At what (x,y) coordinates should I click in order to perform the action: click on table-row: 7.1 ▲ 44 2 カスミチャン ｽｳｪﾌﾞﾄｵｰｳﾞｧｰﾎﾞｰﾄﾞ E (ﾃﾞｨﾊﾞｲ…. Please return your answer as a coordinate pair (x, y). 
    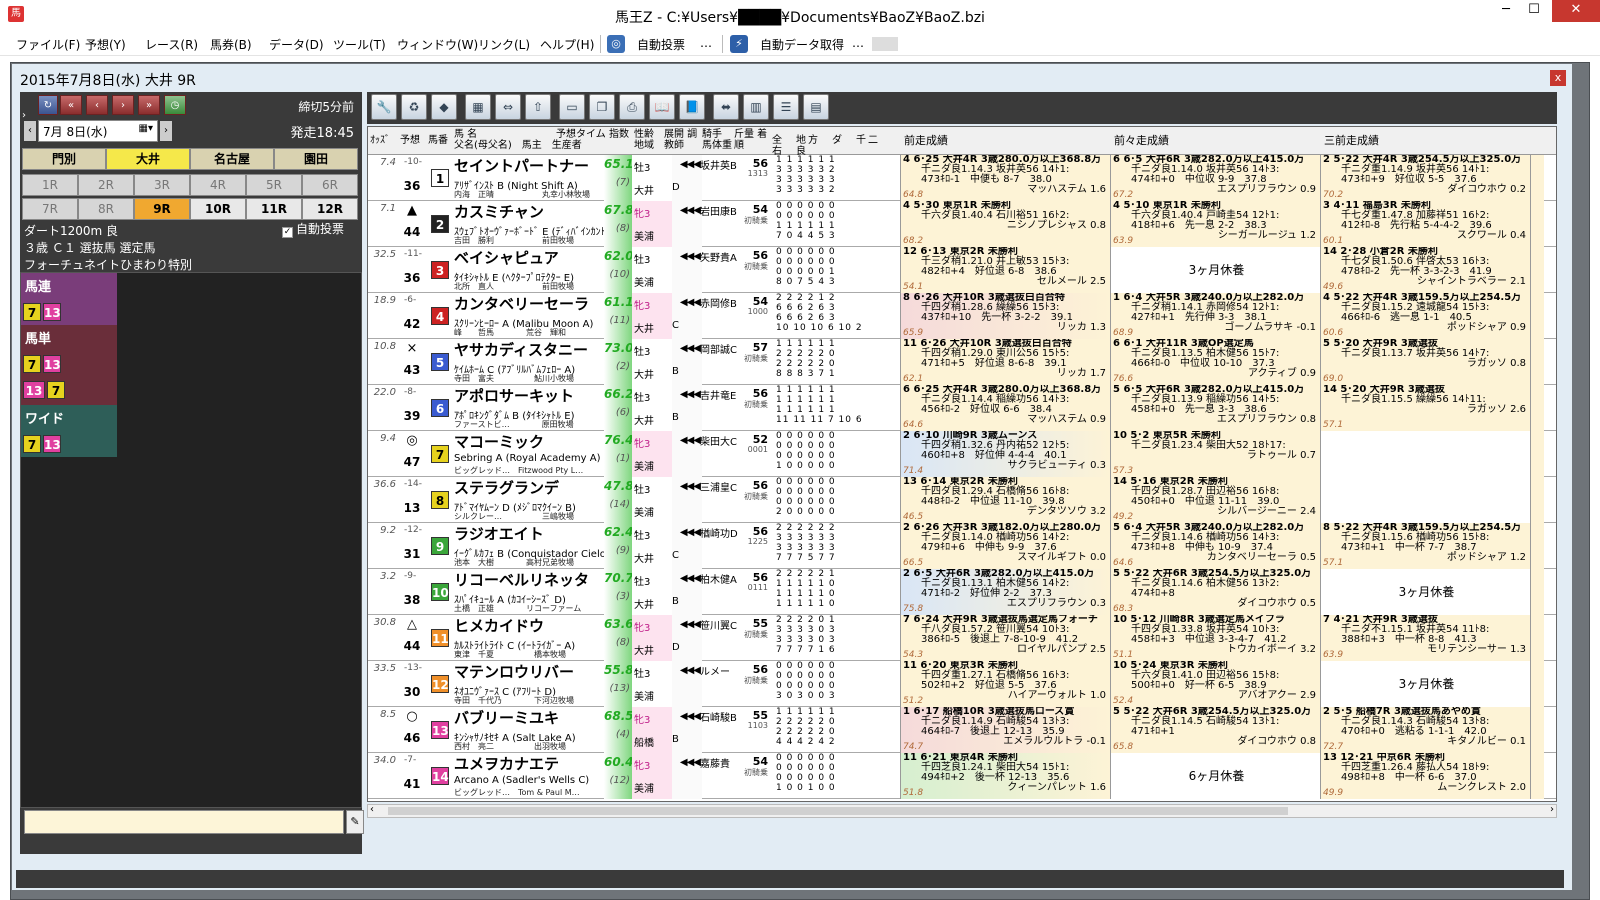
    Looking at the image, I should click on (962, 224).